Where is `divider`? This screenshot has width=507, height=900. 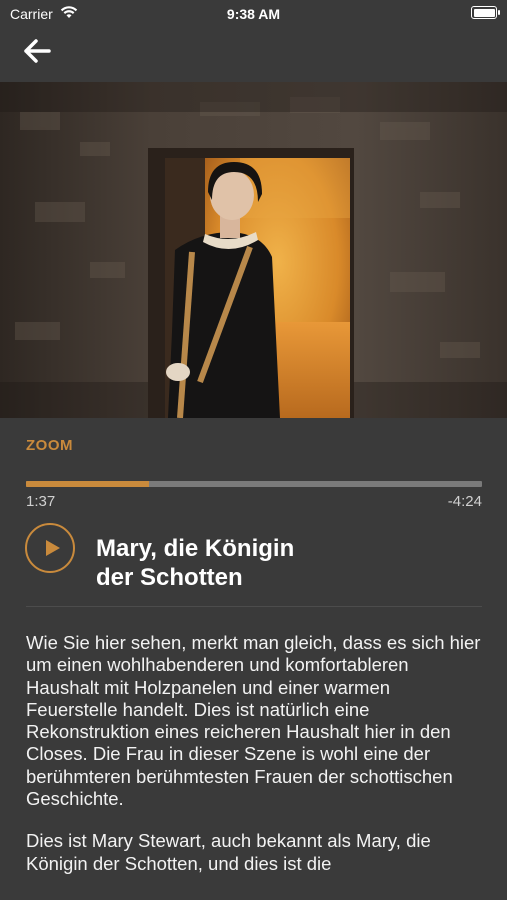
divider is located at coordinates (254, 606).